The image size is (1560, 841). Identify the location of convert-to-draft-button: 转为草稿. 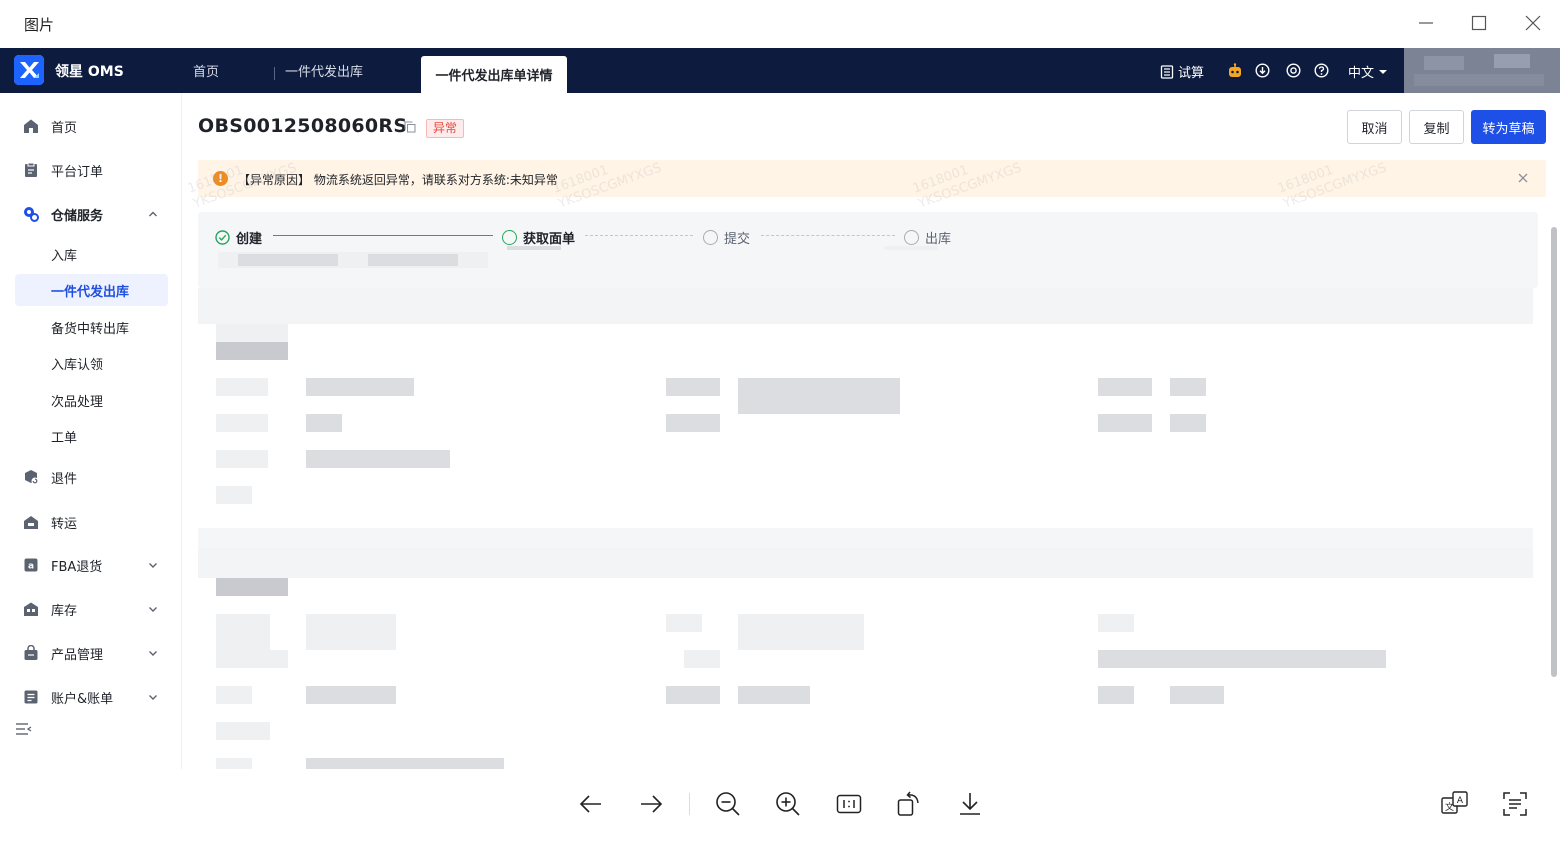
(1508, 127).